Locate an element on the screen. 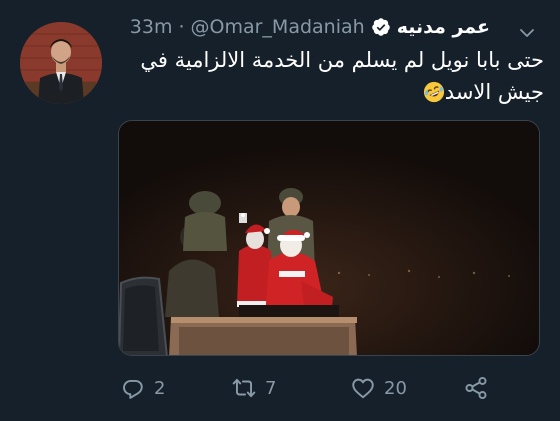  share-button is located at coordinates (476, 388).